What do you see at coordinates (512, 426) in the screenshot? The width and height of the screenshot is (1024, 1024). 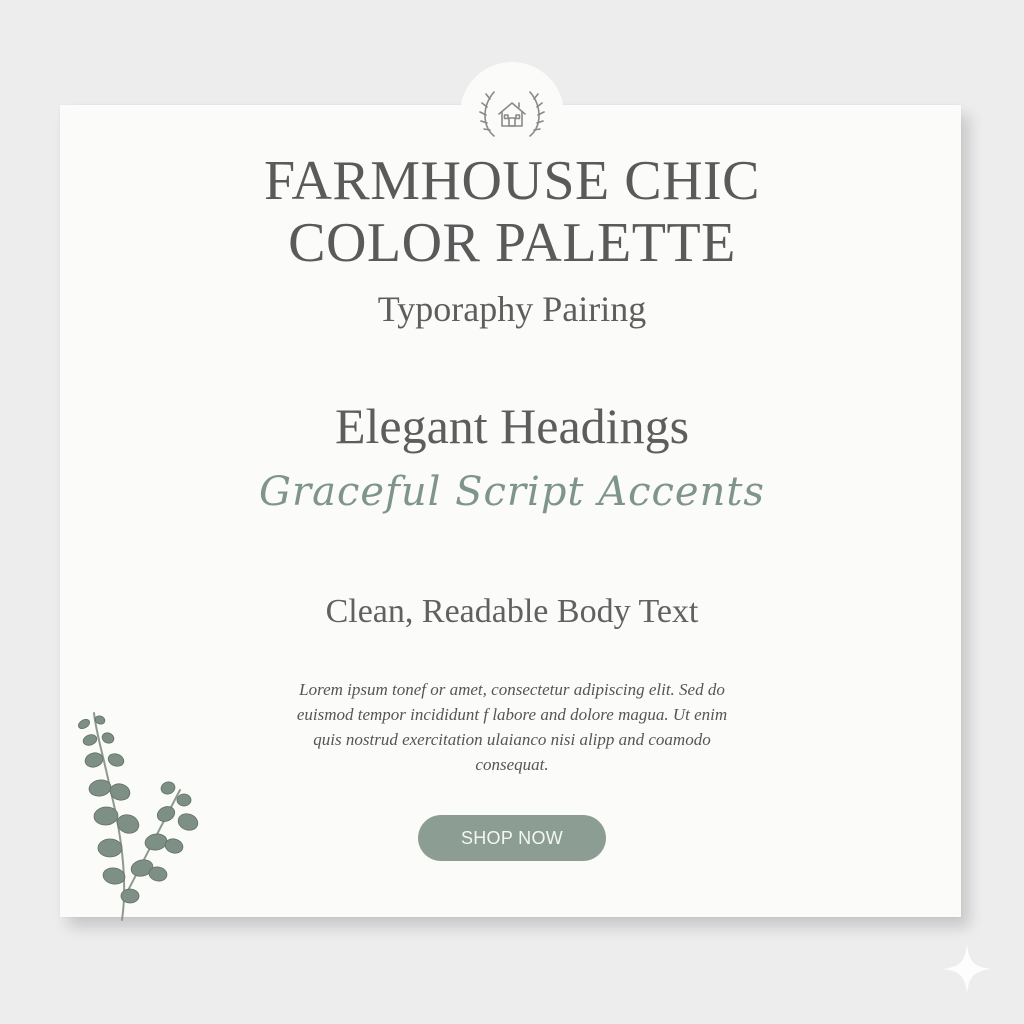 I see `heading-font-sample: Elegant Headings` at bounding box center [512, 426].